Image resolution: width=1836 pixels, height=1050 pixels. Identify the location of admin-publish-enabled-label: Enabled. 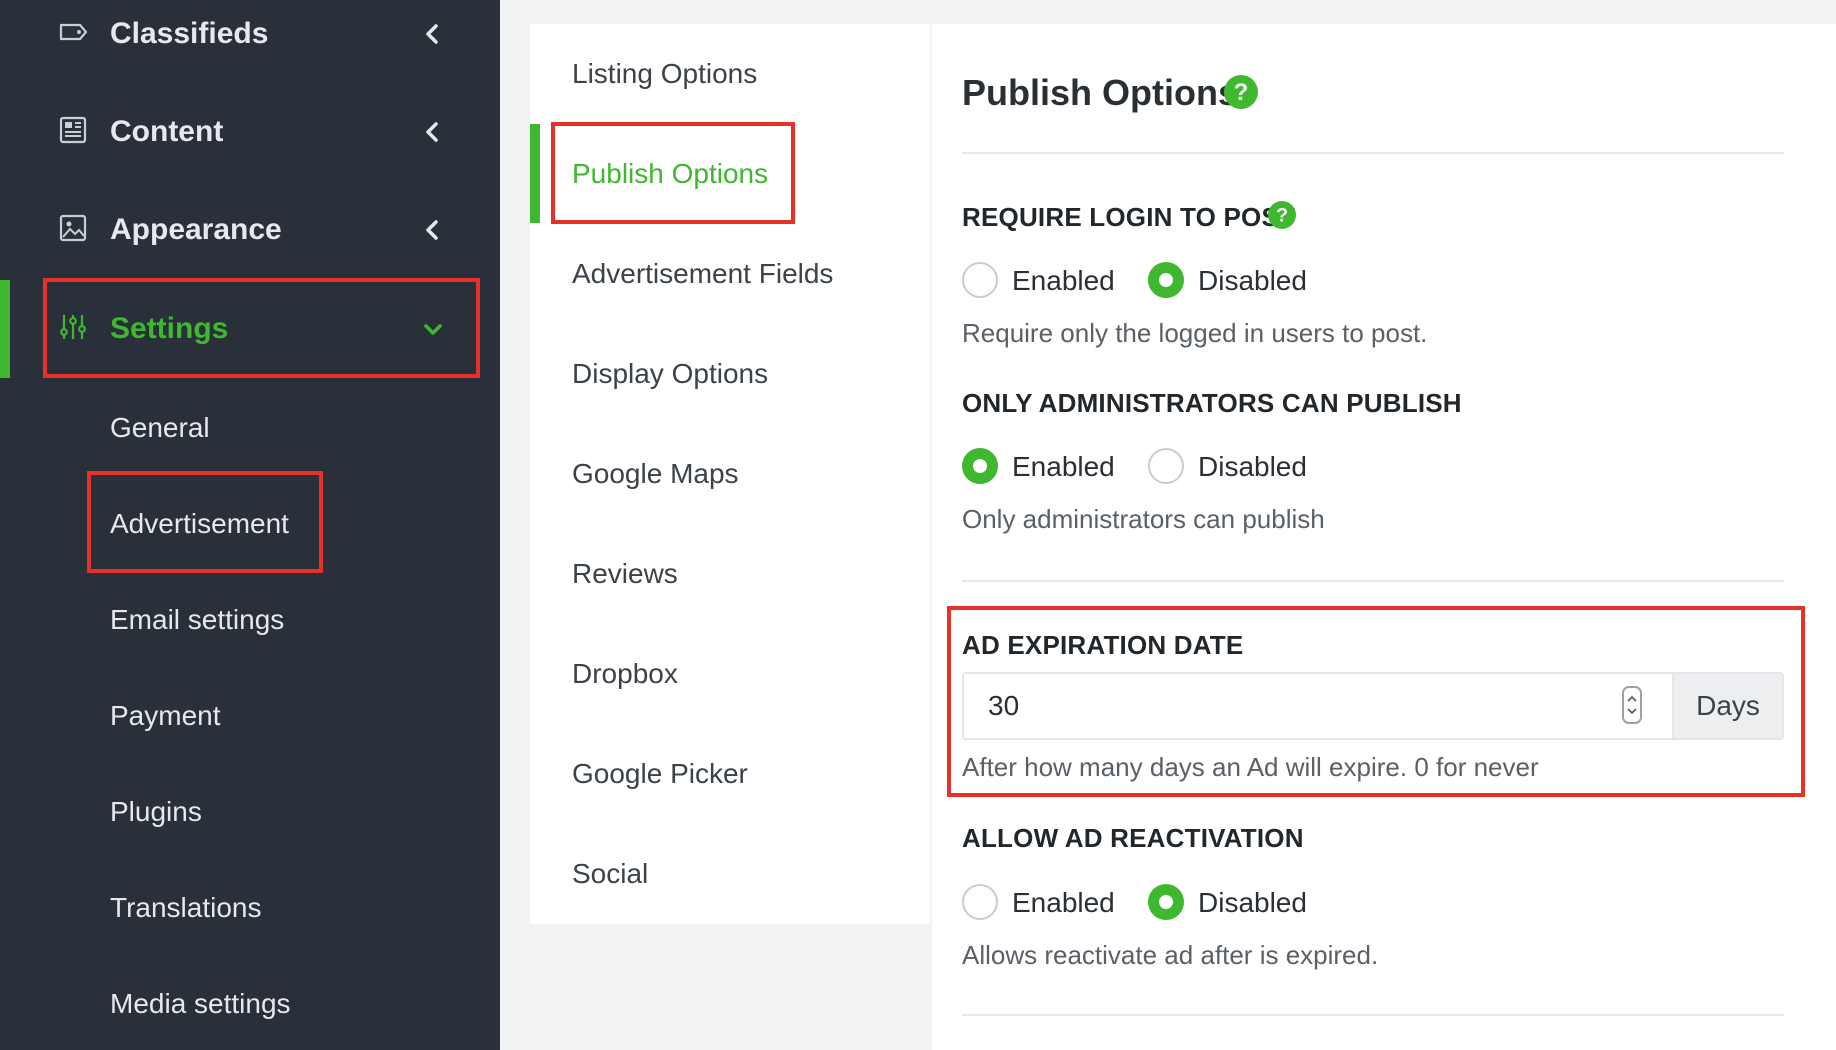
(1063, 467).